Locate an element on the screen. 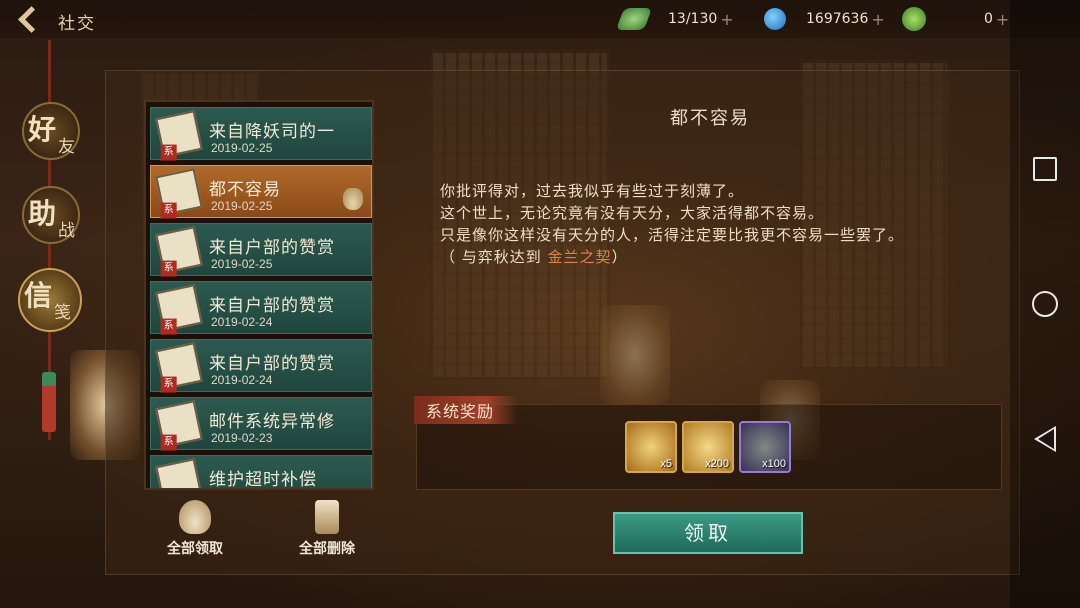 This screenshot has height=608, width=1080. recent-apps-icon is located at coordinates (1045, 169).